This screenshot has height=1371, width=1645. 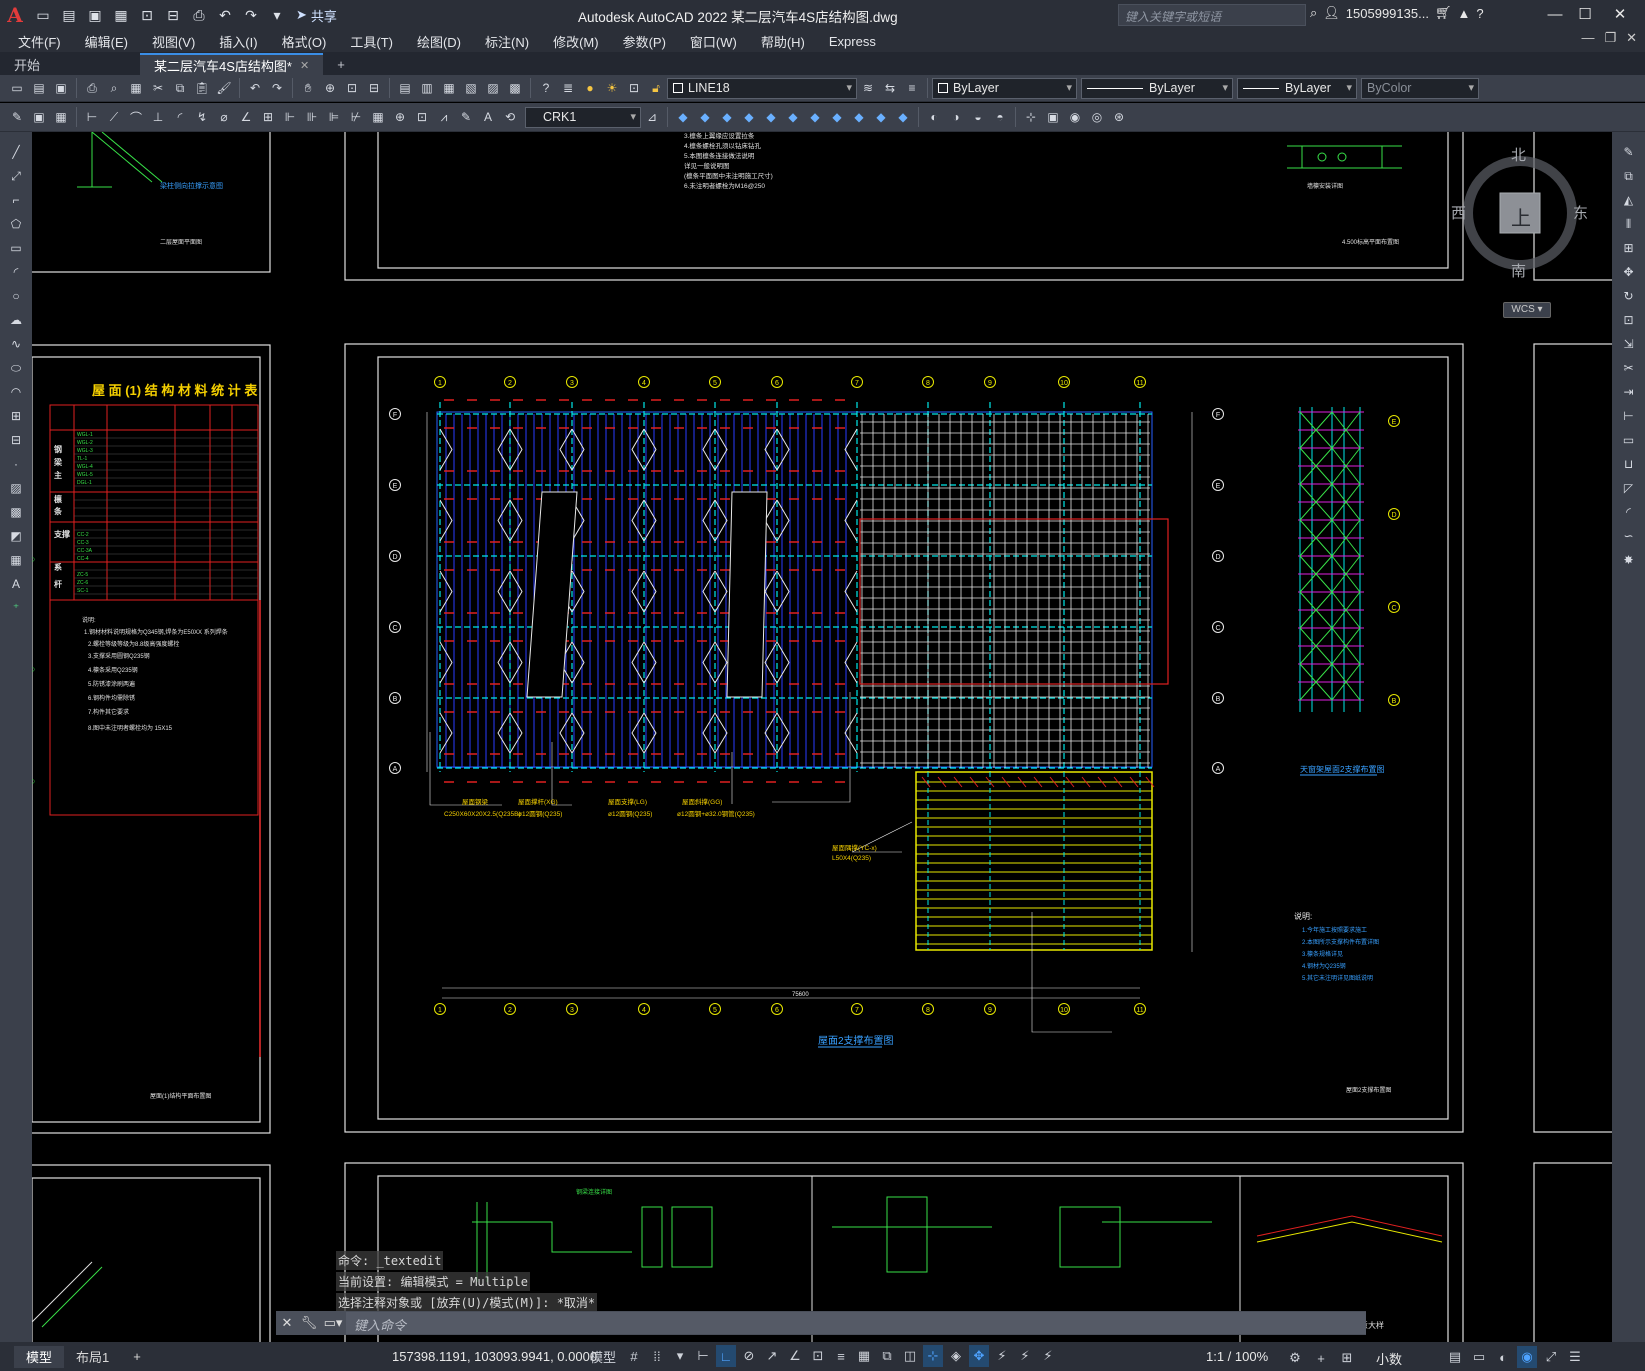 I want to click on hardware-accel-icon: ◉, so click(x=1527, y=1357).